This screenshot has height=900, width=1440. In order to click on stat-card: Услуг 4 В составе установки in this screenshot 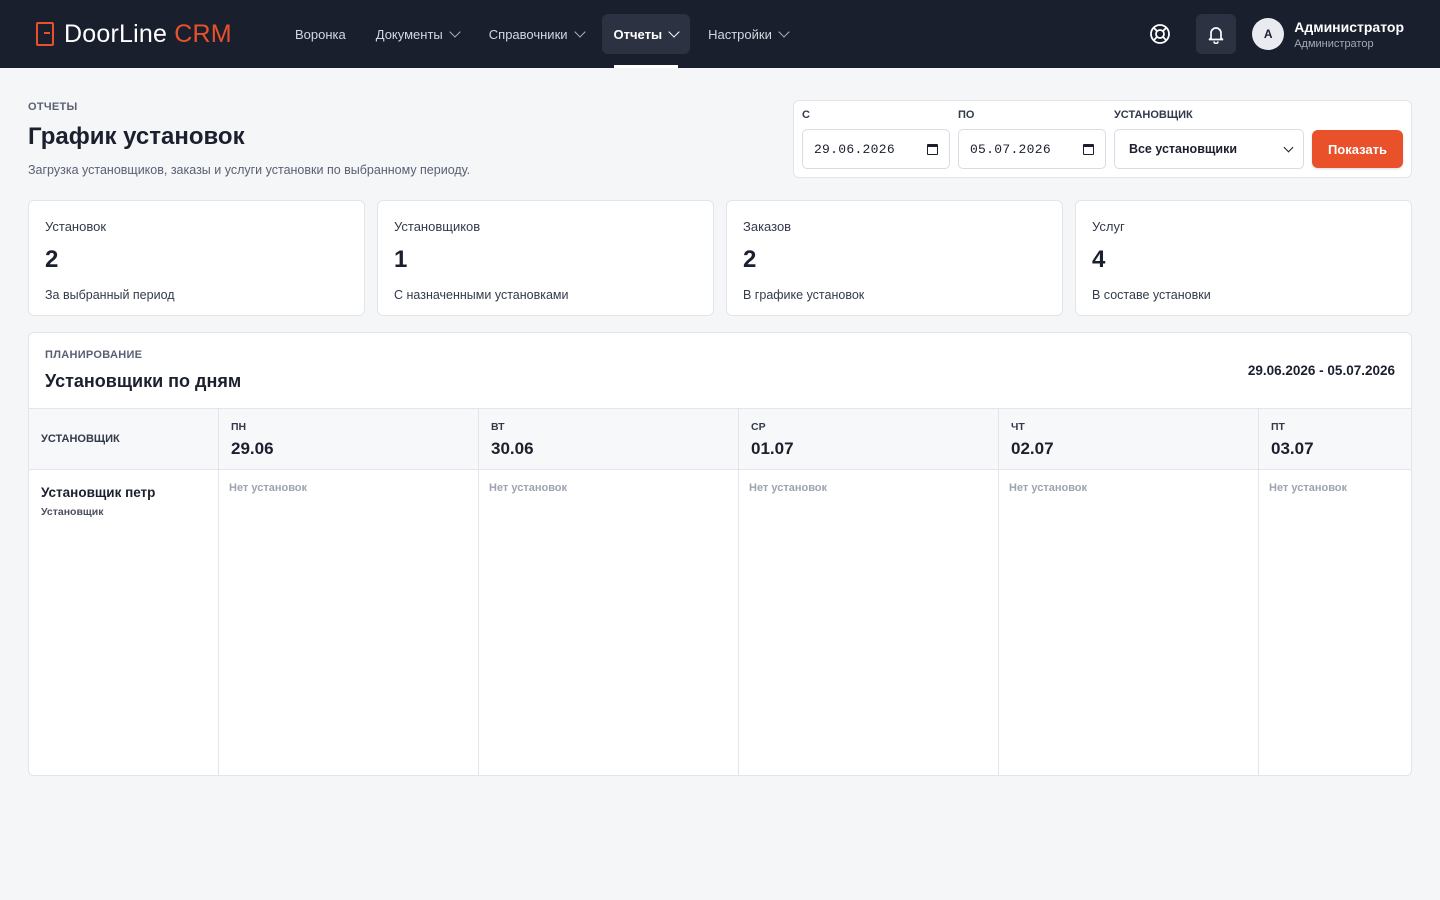, I will do `click(1243, 258)`.